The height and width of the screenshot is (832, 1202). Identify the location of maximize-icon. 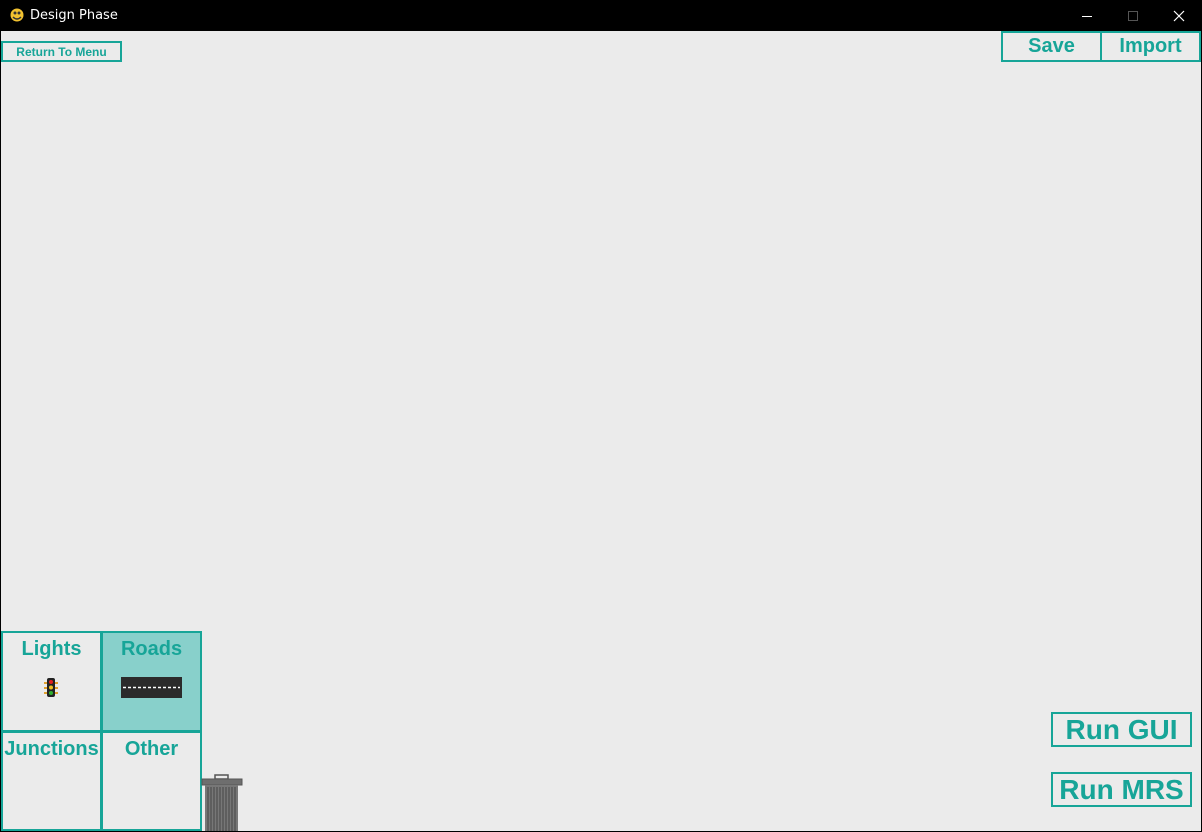
(1133, 15).